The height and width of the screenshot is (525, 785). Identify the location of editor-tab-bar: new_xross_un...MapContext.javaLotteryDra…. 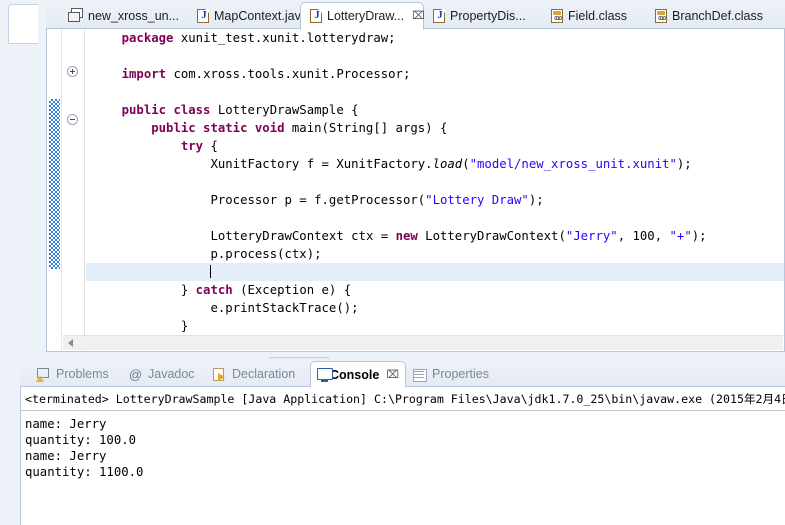
(415, 15).